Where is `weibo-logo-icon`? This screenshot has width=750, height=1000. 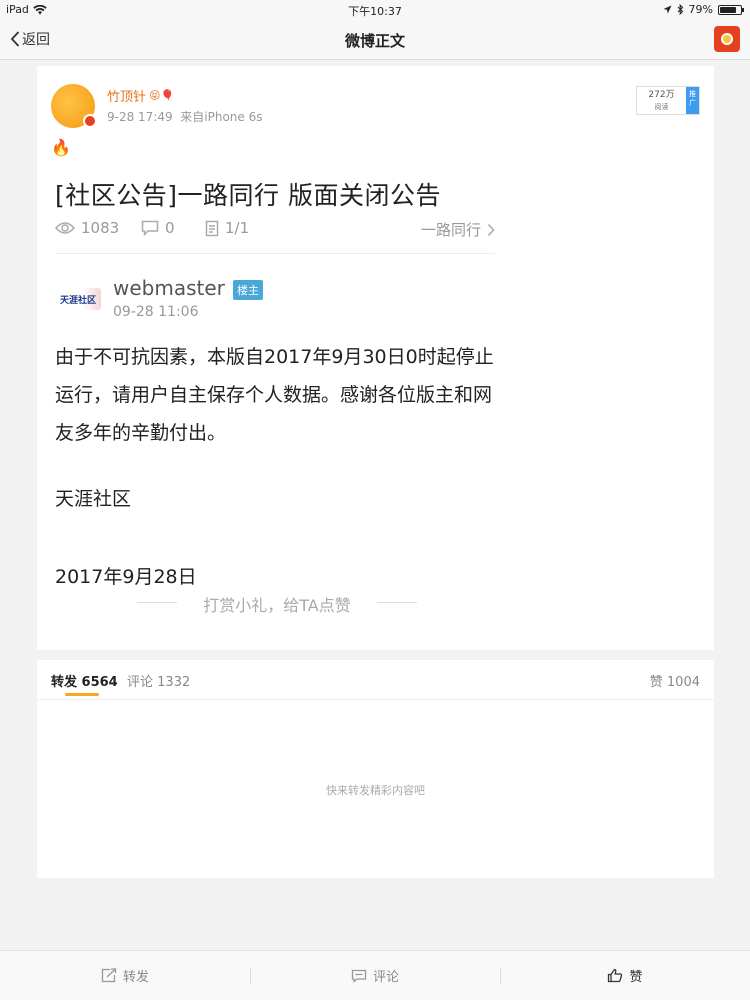
weibo-logo-icon is located at coordinates (727, 39).